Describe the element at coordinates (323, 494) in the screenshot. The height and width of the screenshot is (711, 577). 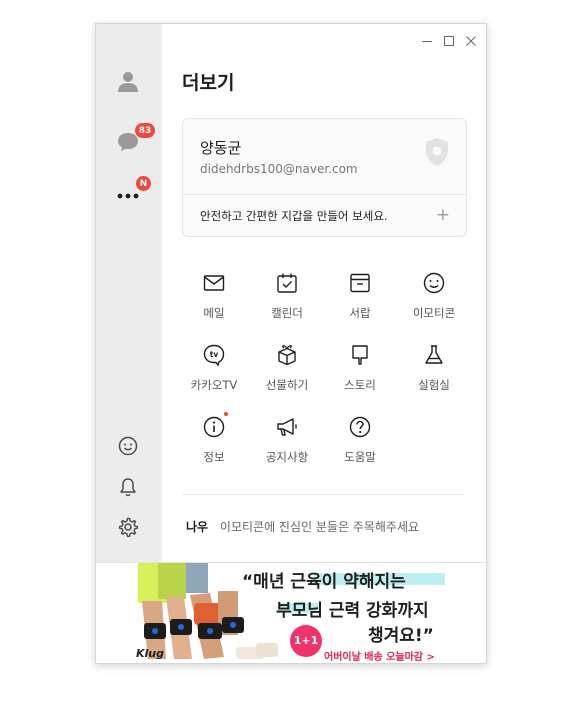
I see `section-divider` at that location.